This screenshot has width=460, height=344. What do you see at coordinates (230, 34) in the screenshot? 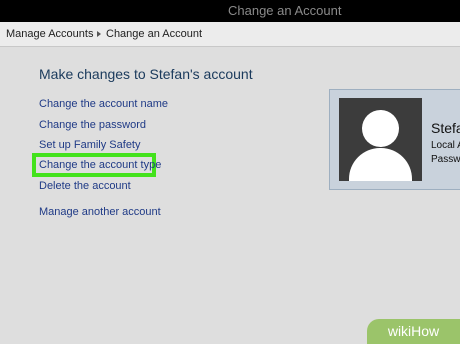
I see `breadcrumb: Manage Accounts Change an Account` at bounding box center [230, 34].